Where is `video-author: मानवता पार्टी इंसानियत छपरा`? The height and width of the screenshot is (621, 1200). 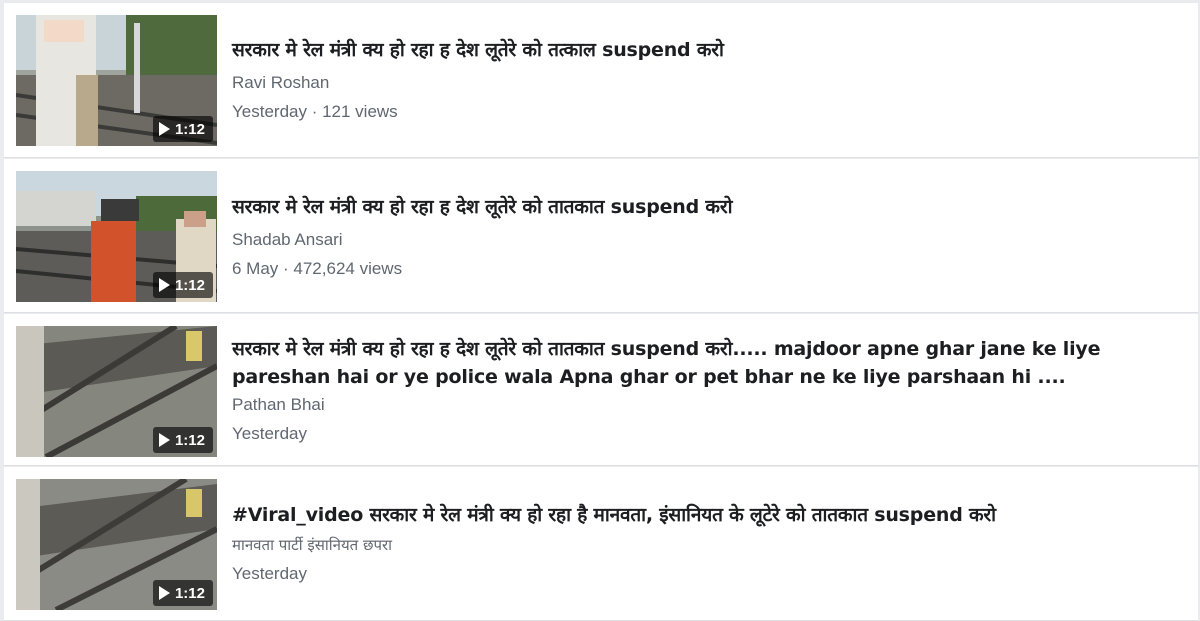
video-author: मानवता पार्टी इंसानियत छपरा is located at coordinates (695, 545).